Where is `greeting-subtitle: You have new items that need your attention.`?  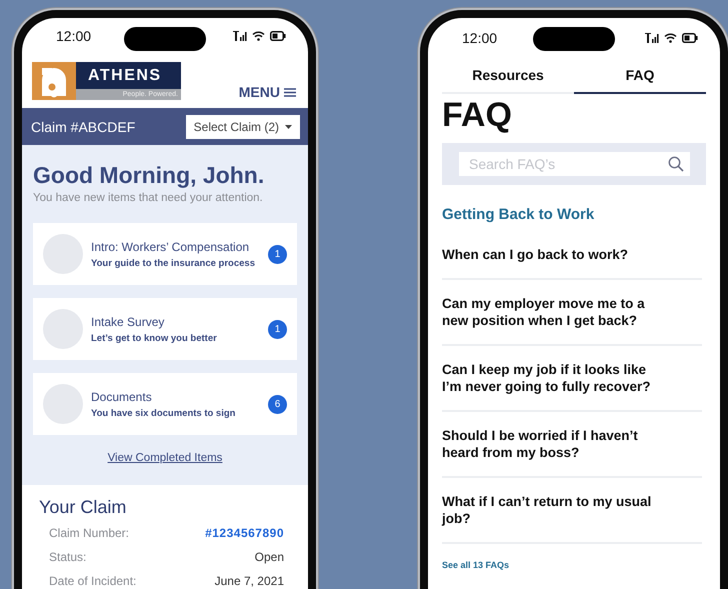 greeting-subtitle: You have new items that need your attention. is located at coordinates (148, 198).